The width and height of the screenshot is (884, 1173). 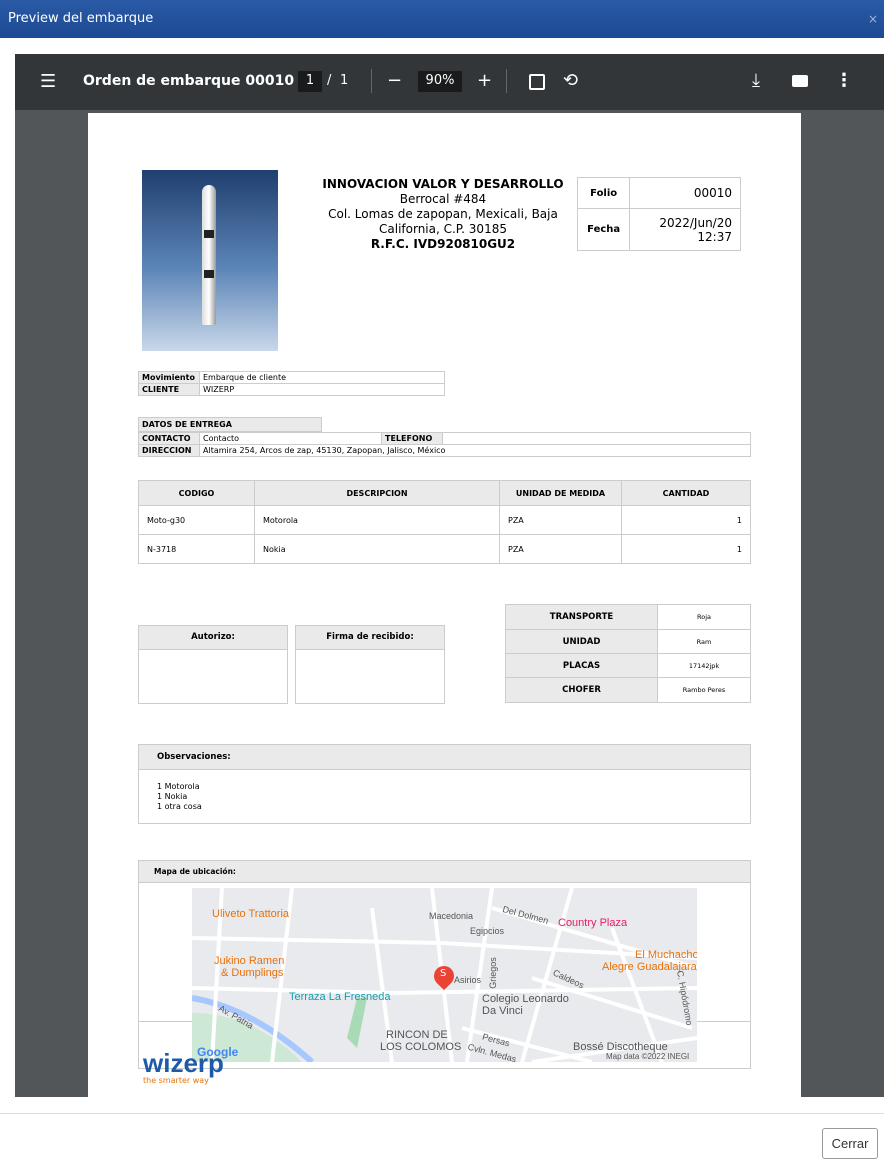 I want to click on cell-codigo: Moto-g30, so click(x=196, y=520).